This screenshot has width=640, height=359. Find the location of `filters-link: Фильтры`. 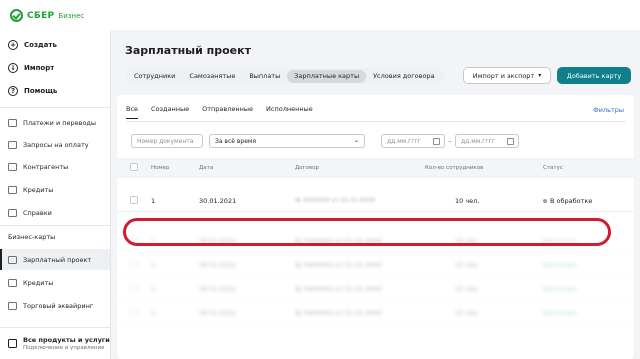

filters-link: Фильтры is located at coordinates (608, 110).